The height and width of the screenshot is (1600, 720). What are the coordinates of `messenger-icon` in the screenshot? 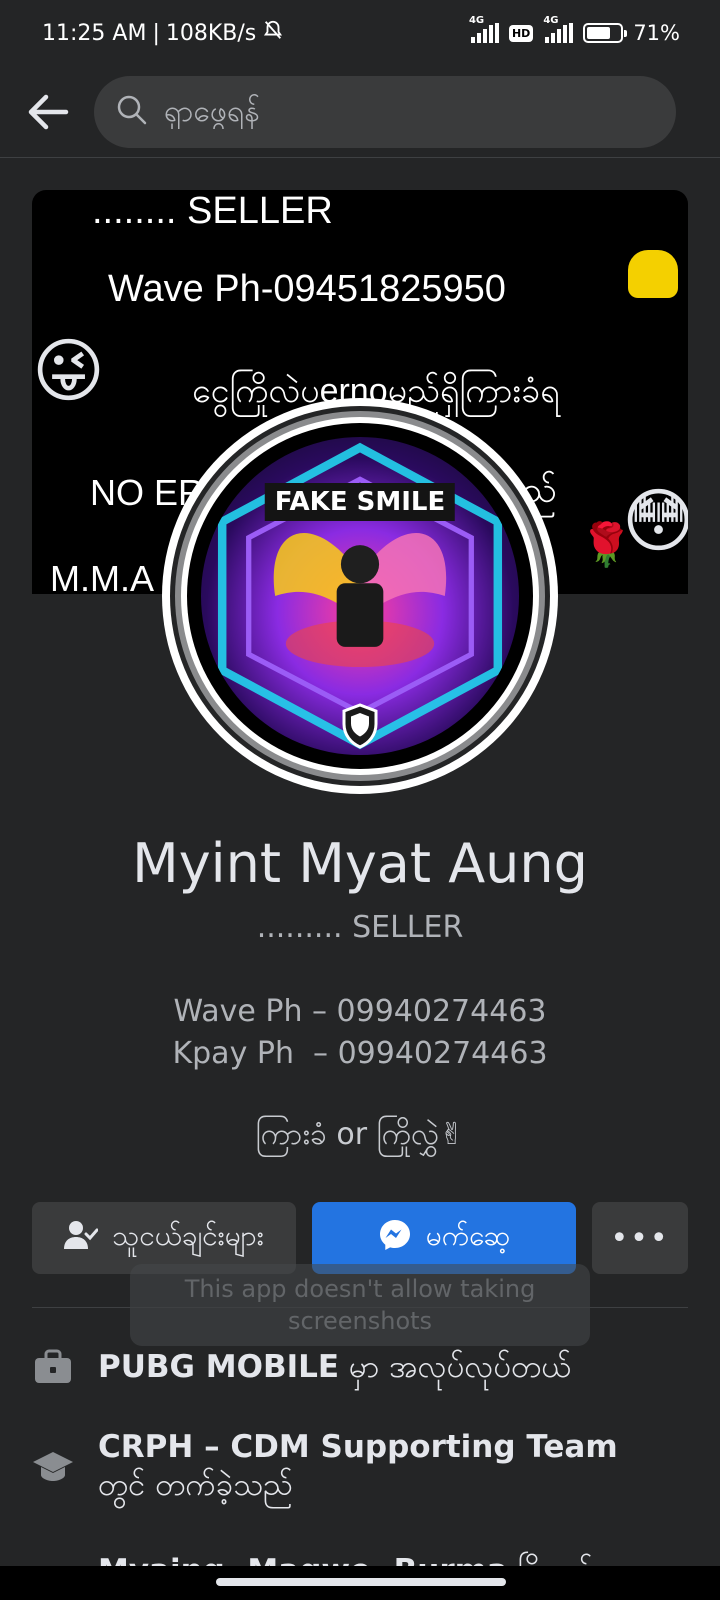 It's located at (395, 1238).